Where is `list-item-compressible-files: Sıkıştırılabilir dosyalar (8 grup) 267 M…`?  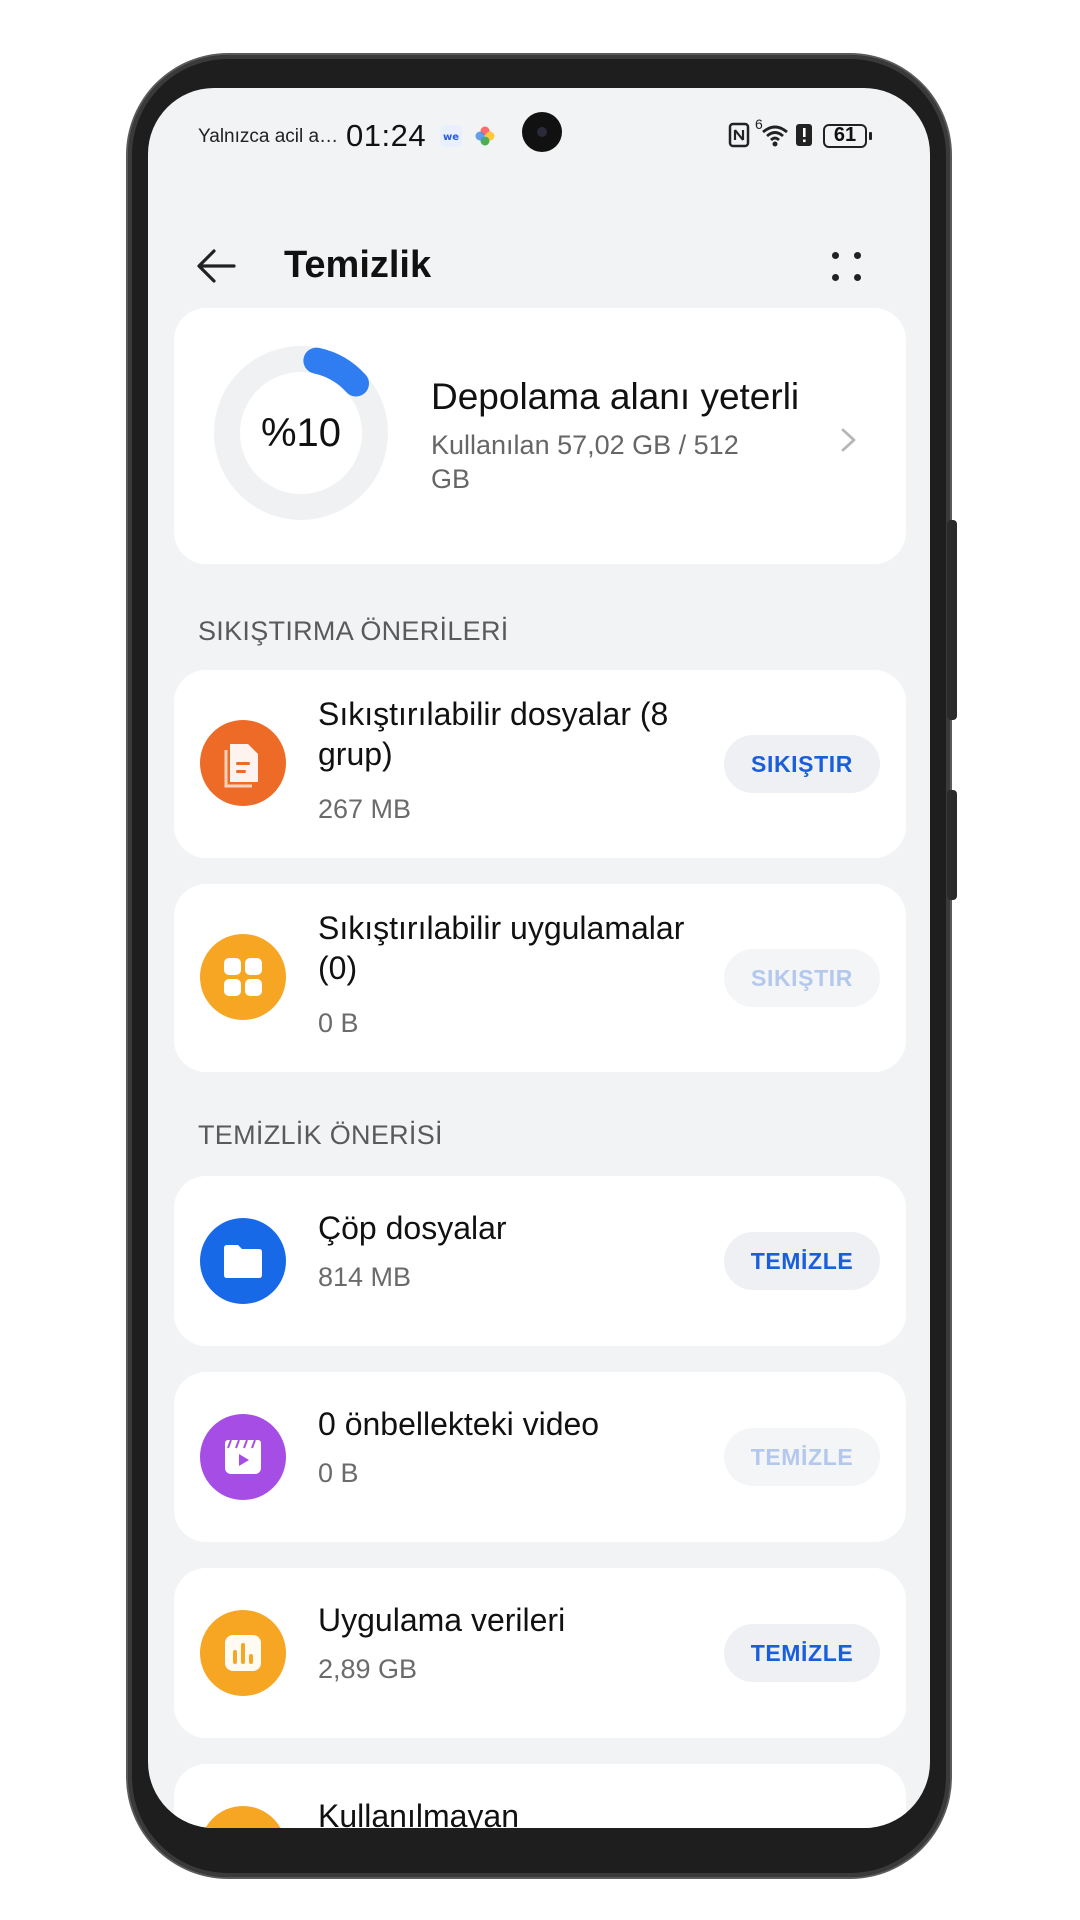
list-item-compressible-files: Sıkıştırılabilir dosyalar (8 grup) 267 M… is located at coordinates (540, 764).